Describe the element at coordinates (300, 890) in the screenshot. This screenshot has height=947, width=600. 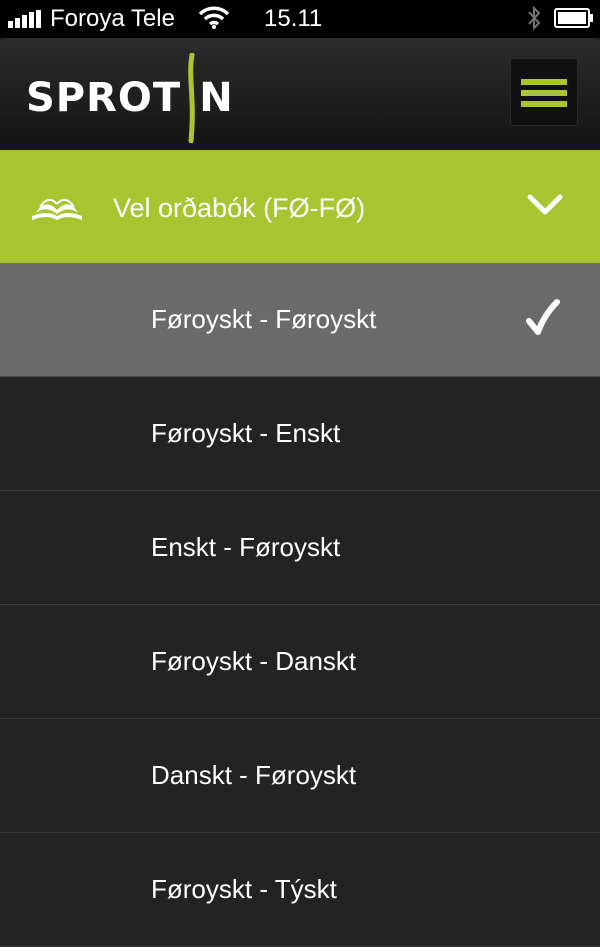
I see `list-item: Føroyskt - Týskt` at that location.